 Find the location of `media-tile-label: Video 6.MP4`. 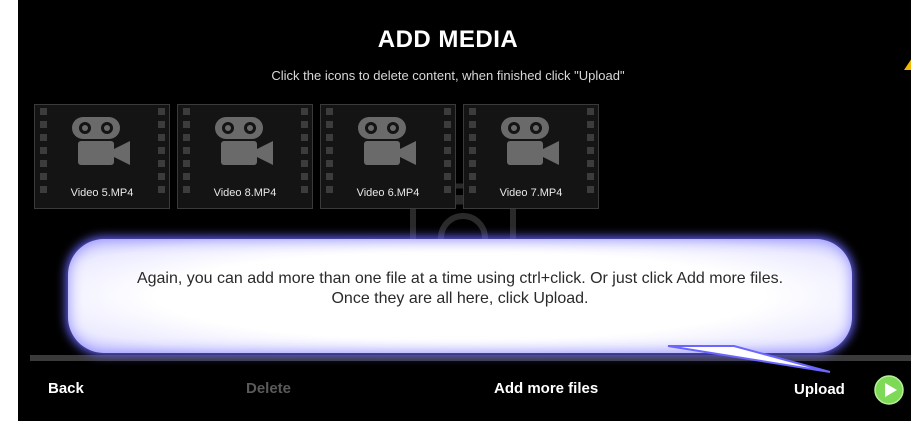

media-tile-label: Video 6.MP4 is located at coordinates (388, 193).